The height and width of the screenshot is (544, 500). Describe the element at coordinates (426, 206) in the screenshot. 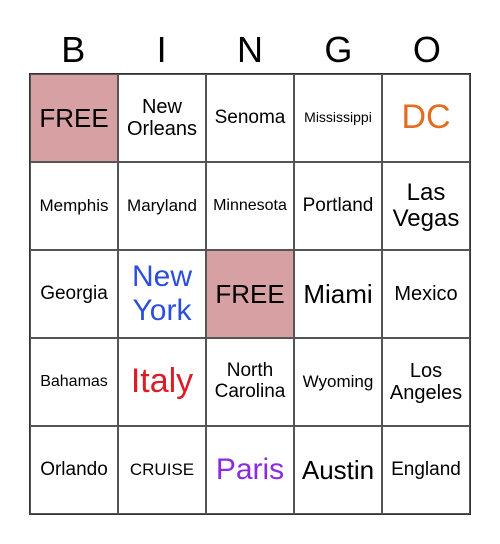

I see `bingo-cell: Las Vegas` at that location.